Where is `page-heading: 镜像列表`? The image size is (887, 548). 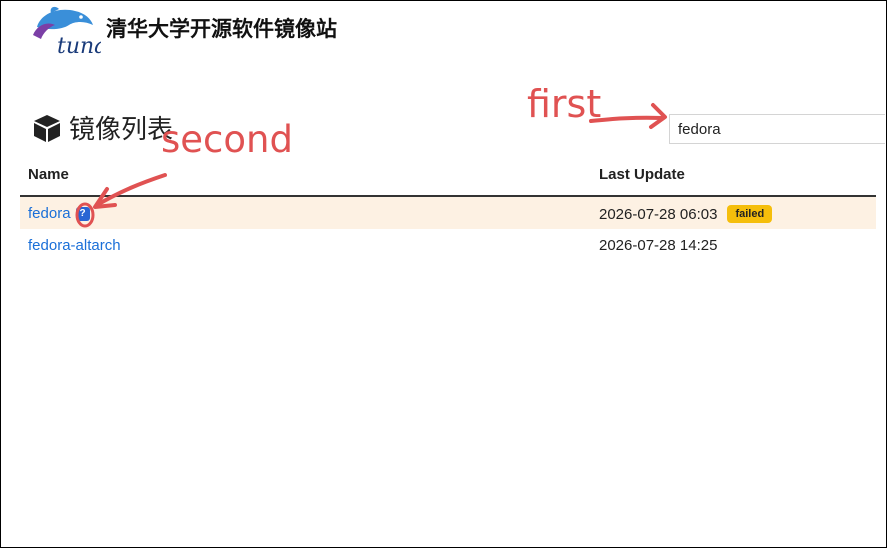
page-heading: 镜像列表 is located at coordinates (102, 127).